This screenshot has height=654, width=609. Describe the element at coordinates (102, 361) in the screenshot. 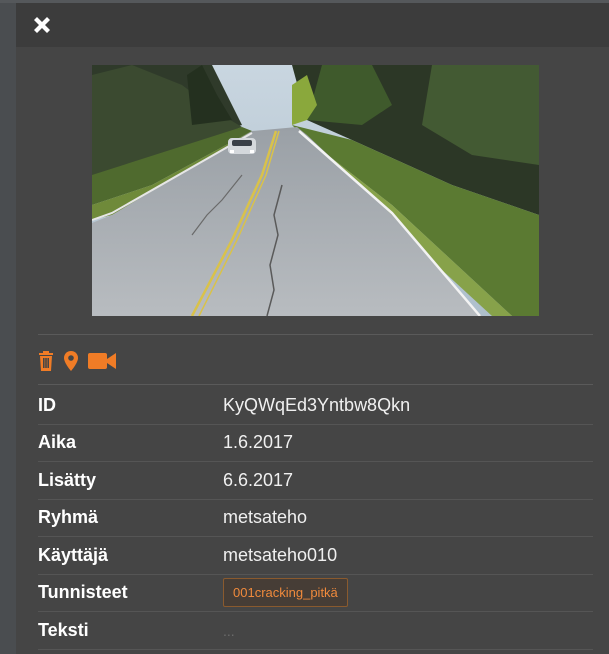

I see `video-camera-icon` at that location.